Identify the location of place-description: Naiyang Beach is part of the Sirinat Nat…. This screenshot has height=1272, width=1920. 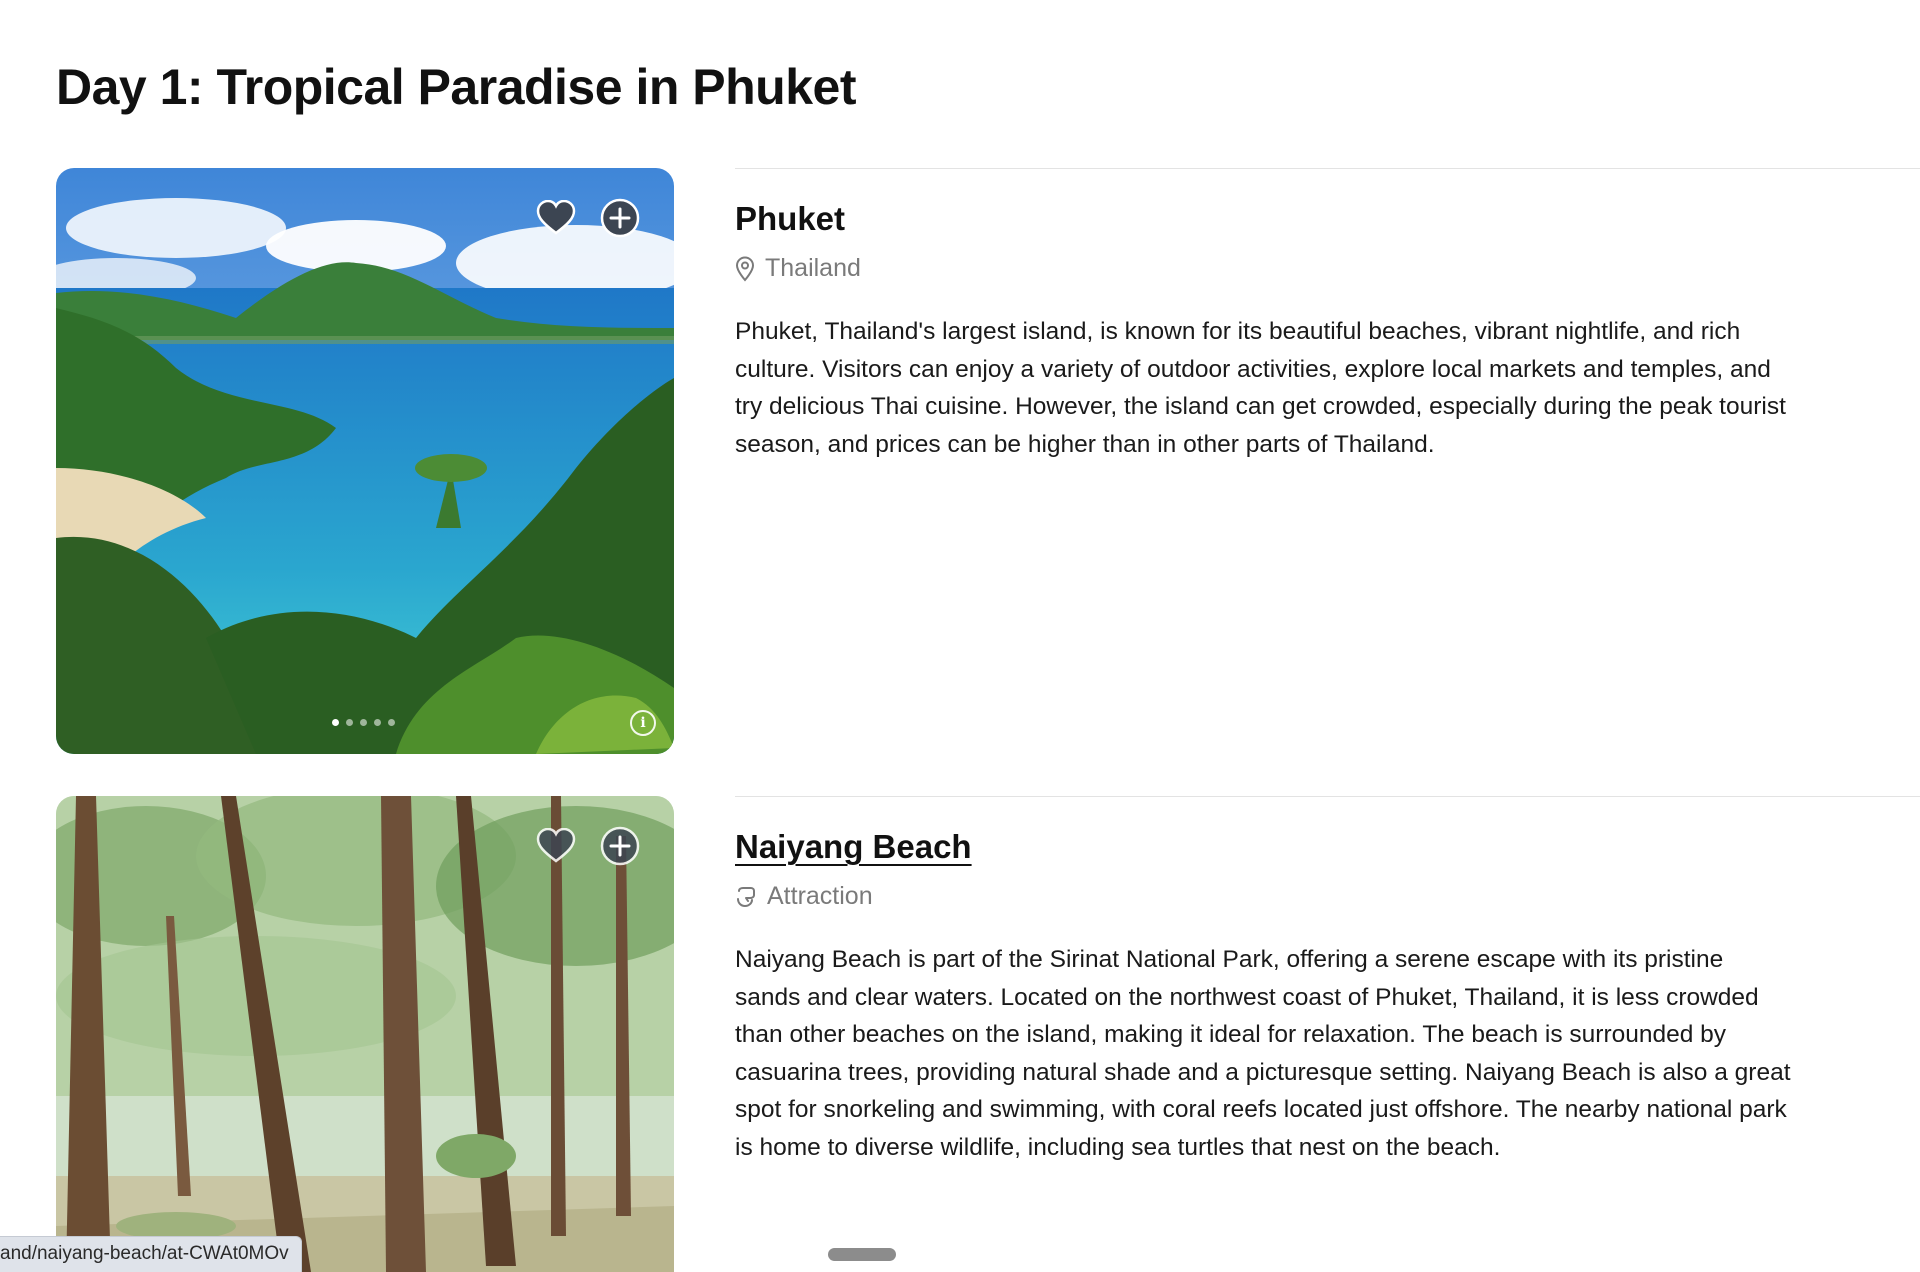
(1263, 1053).